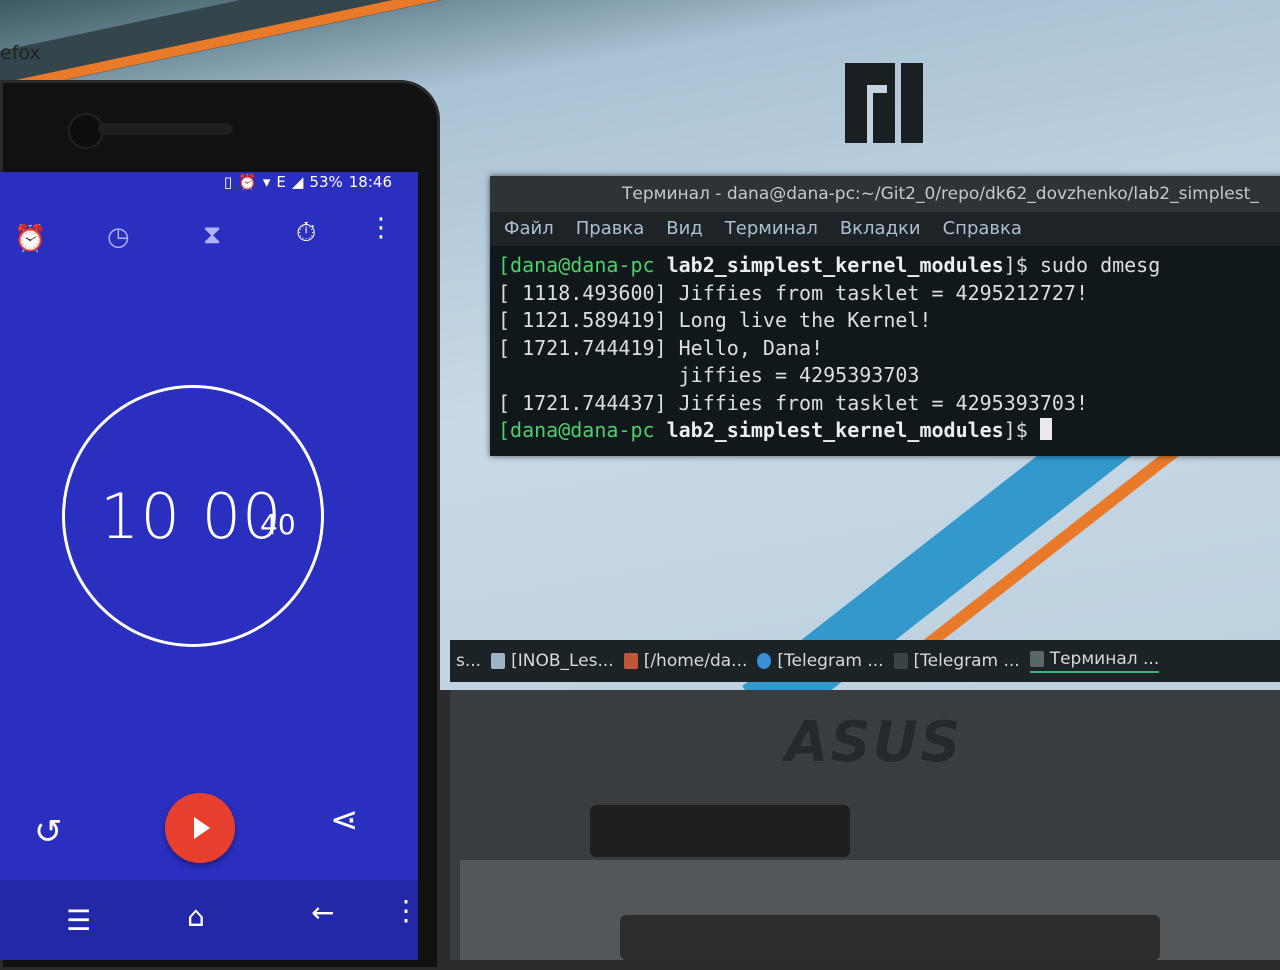  I want to click on network-type: E, so click(281, 182).